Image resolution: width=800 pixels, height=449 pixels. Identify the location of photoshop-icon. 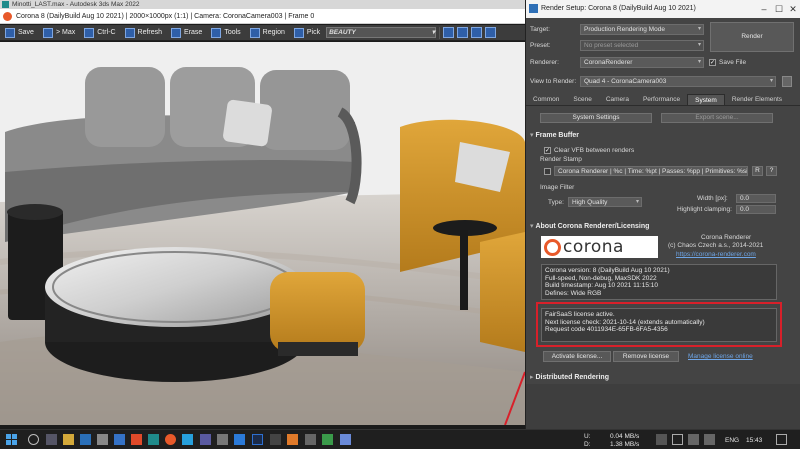
(257, 439).